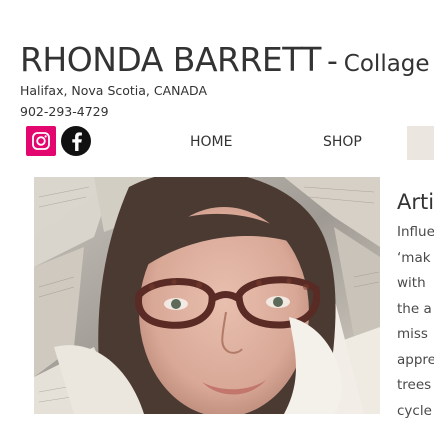  Describe the element at coordinates (64, 111) in the screenshot. I see `phone-number: 902-293-4729` at that location.